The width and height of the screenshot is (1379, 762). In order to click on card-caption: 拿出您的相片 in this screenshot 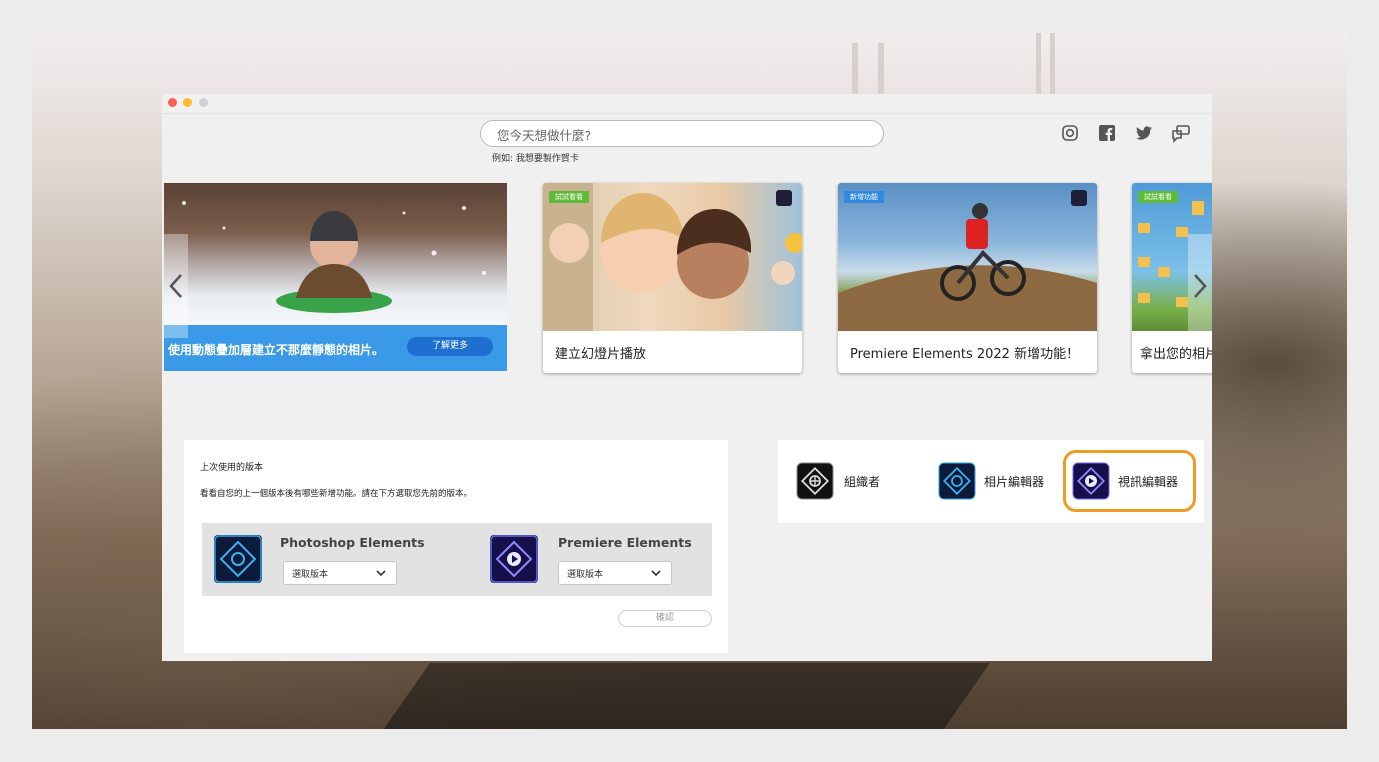, I will do `click(1176, 354)`.